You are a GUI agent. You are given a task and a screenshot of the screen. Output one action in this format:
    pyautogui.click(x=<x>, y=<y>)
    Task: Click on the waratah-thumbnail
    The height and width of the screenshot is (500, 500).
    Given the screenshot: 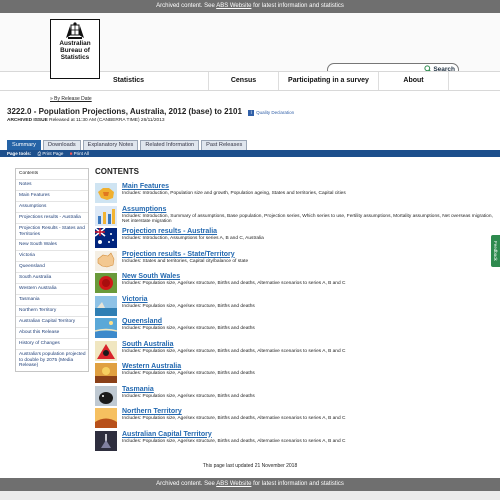 What is the action you would take?
    pyautogui.click(x=106, y=283)
    